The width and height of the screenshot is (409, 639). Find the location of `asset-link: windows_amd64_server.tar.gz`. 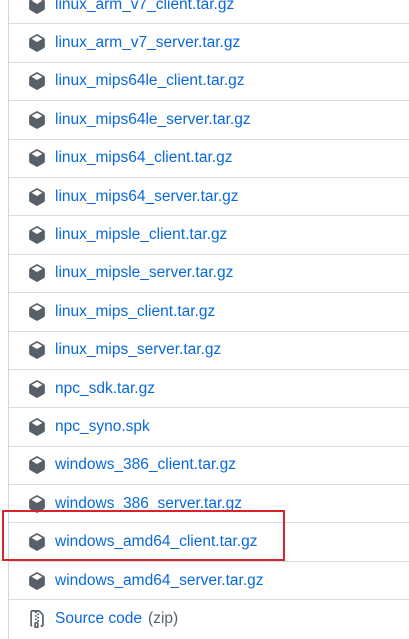

asset-link: windows_amd64_server.tar.gz is located at coordinates (159, 581).